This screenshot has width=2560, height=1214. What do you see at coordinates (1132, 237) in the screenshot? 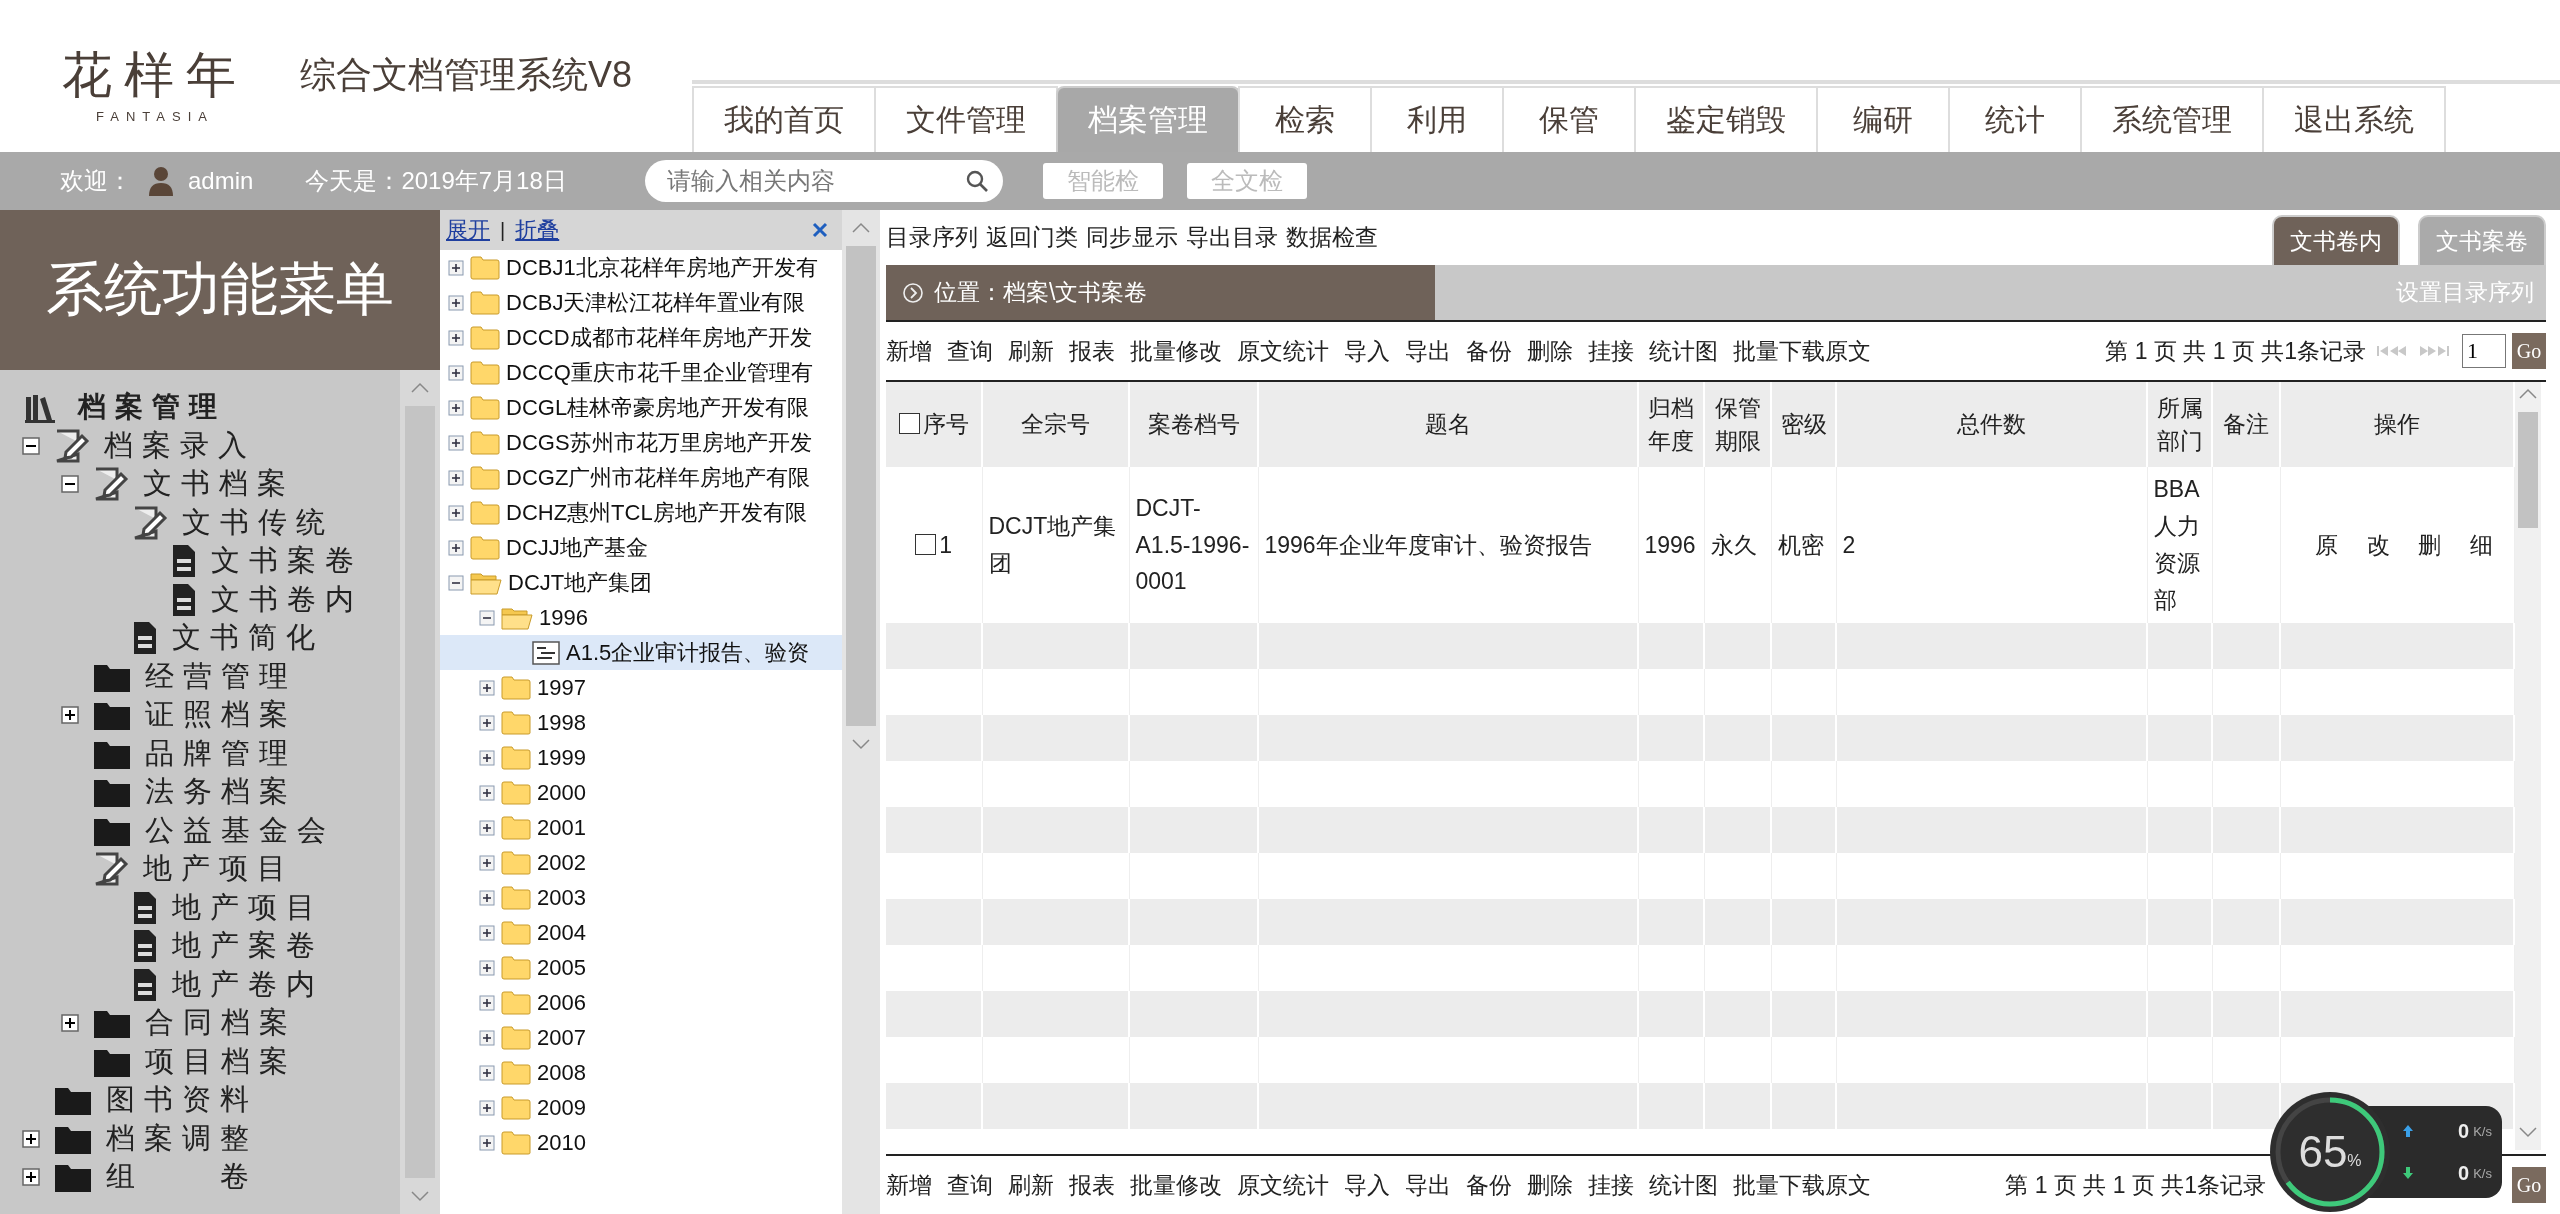
I see `action-link: 同步显示` at bounding box center [1132, 237].